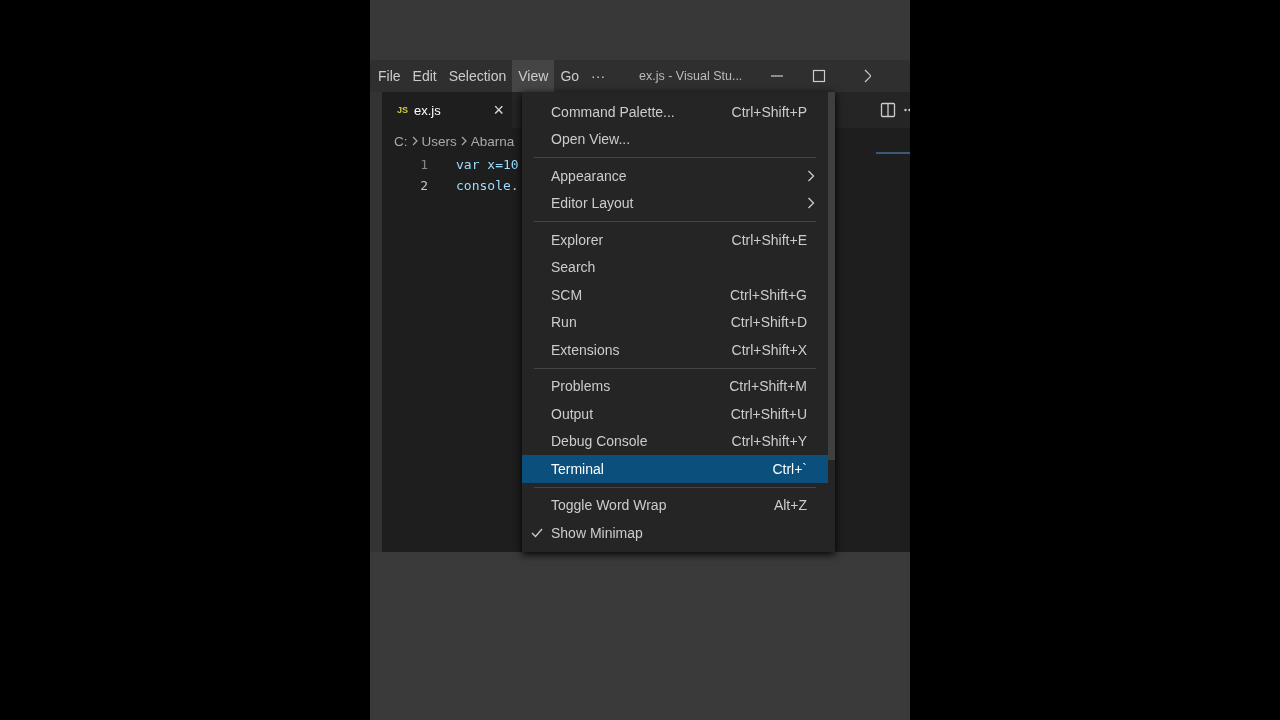  I want to click on more-actions-icon, so click(907, 110).